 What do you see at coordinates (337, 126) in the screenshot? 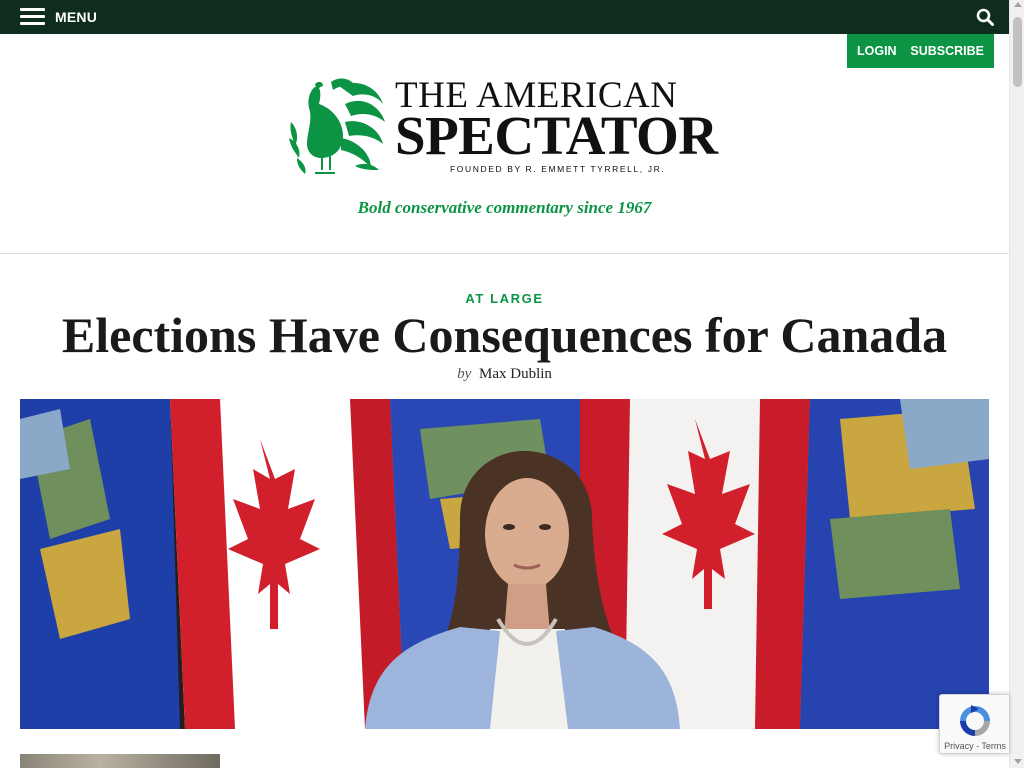
I see `turkey-logo-icon` at bounding box center [337, 126].